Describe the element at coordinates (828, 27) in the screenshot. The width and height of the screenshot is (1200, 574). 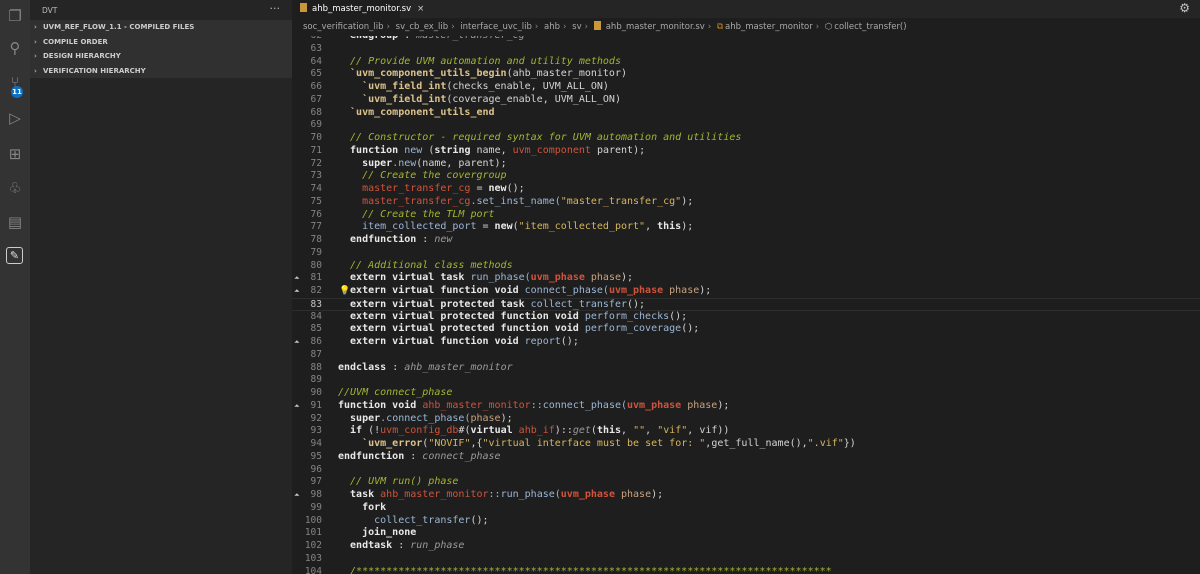
I see `method-icon: ⬡` at that location.